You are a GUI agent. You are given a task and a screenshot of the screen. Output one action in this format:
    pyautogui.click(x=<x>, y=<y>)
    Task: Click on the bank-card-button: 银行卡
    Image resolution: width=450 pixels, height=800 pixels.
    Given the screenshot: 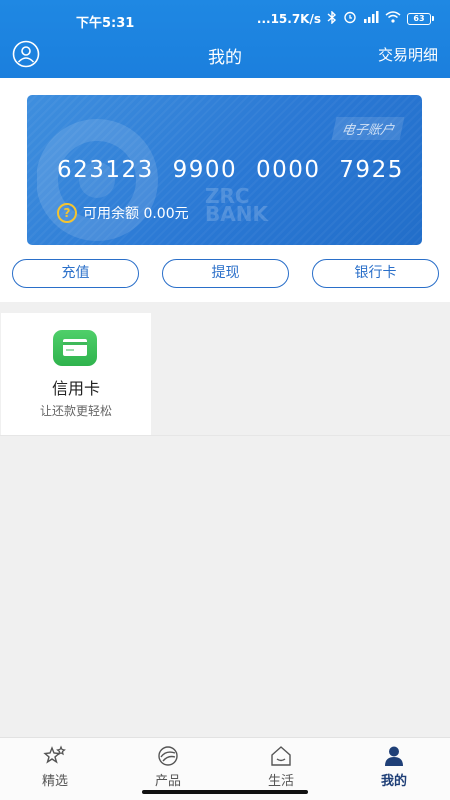 What is the action you would take?
    pyautogui.click(x=375, y=273)
    